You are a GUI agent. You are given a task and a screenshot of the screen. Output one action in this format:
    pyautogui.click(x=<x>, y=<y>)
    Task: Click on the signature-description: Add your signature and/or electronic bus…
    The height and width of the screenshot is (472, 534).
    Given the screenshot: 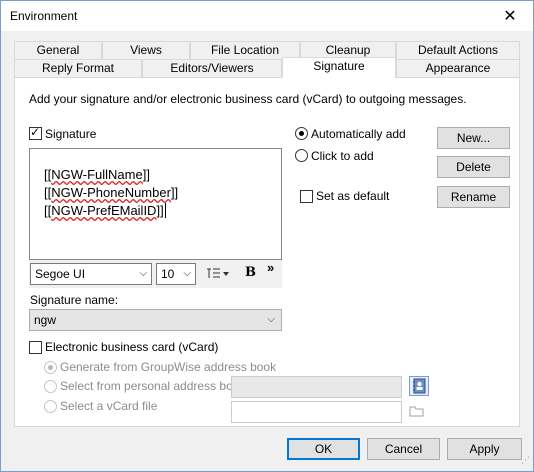 What is the action you would take?
    pyautogui.click(x=248, y=99)
    